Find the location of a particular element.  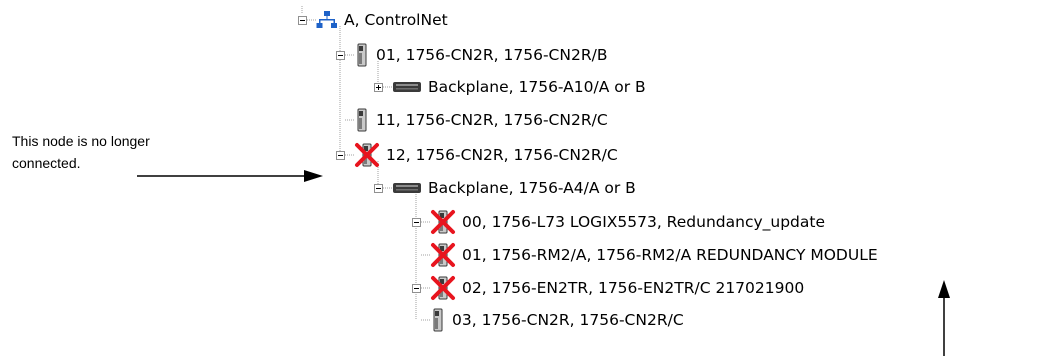

annotation-label: This node is no longer connected. is located at coordinates (81, 152).